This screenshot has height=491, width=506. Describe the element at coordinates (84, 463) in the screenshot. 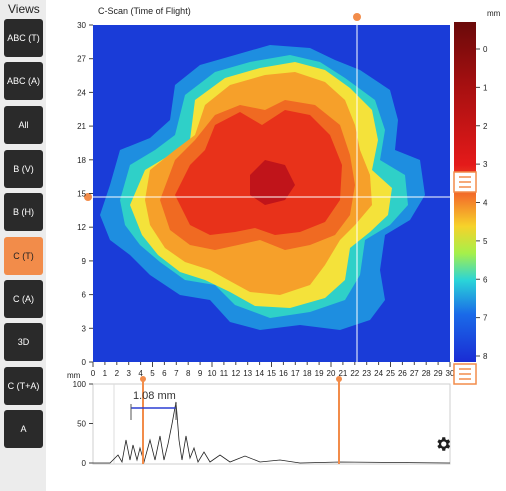

I see `ascan-y-tick-label: 0` at that location.